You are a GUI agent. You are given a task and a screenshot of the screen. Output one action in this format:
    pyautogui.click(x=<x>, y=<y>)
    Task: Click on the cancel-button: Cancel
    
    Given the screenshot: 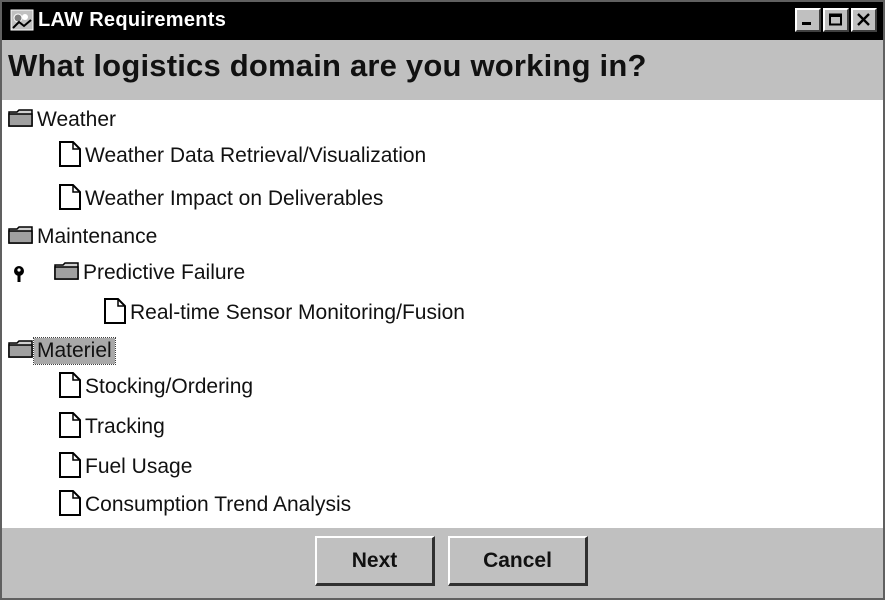 What is the action you would take?
    pyautogui.click(x=518, y=561)
    